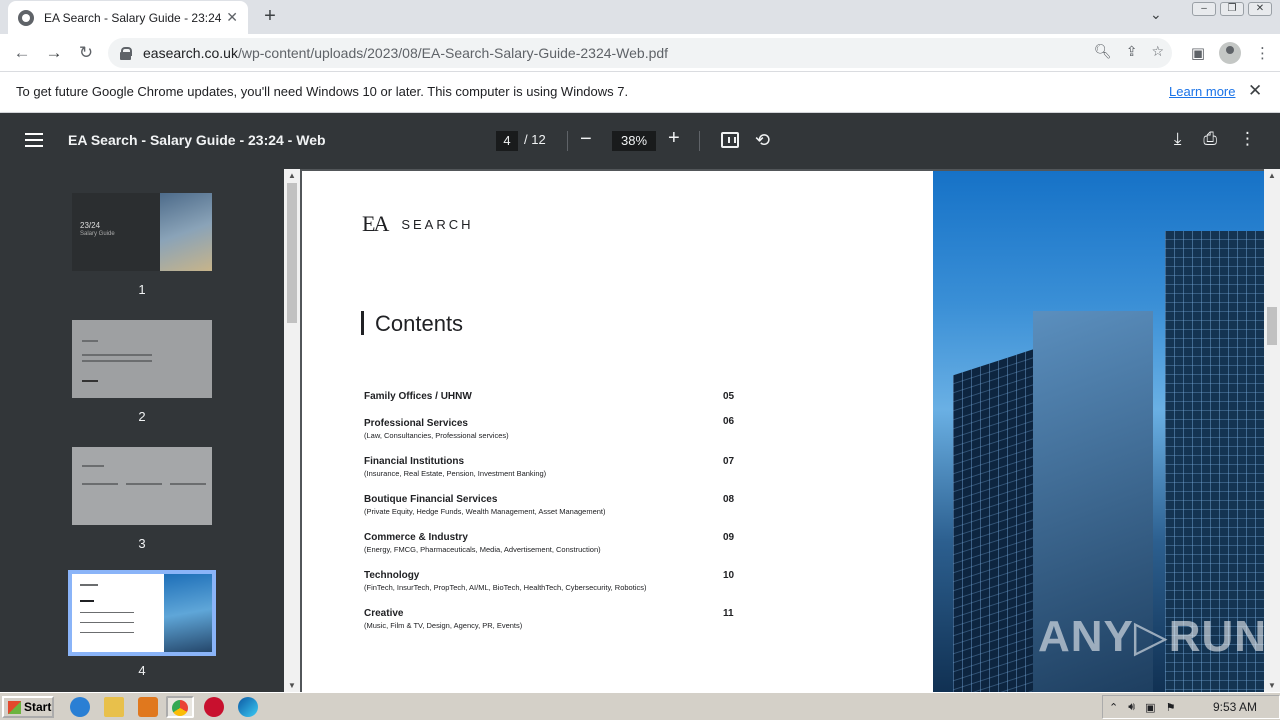  Describe the element at coordinates (114, 707) in the screenshot. I see `file-explorer-icon` at that location.